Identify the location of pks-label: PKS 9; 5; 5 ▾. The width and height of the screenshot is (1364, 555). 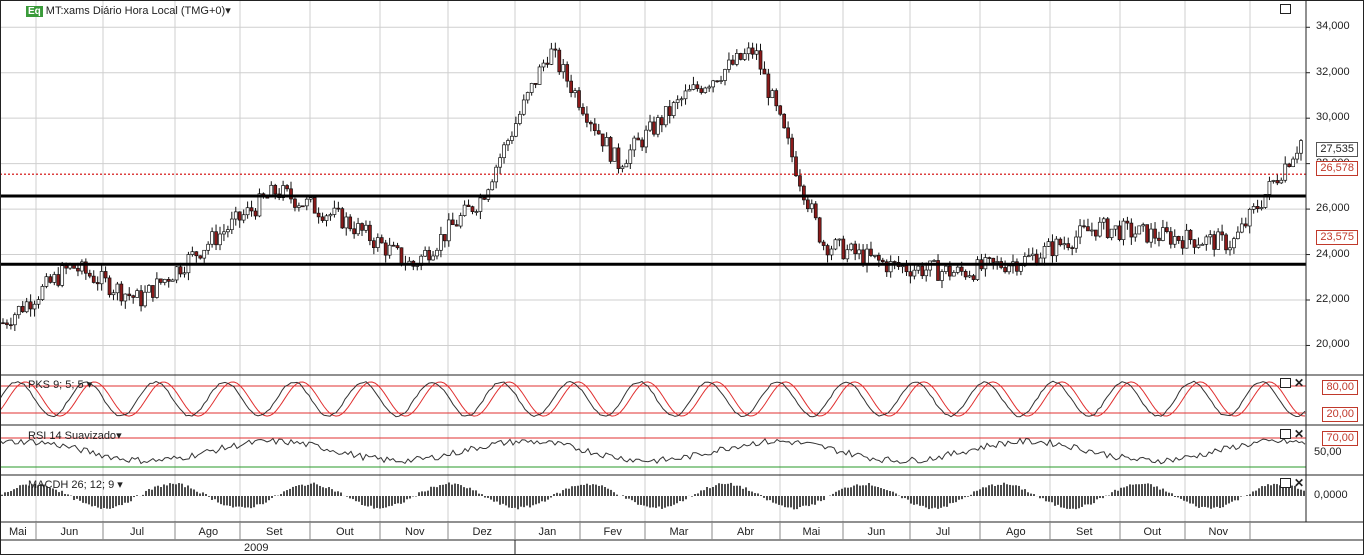
(60, 384).